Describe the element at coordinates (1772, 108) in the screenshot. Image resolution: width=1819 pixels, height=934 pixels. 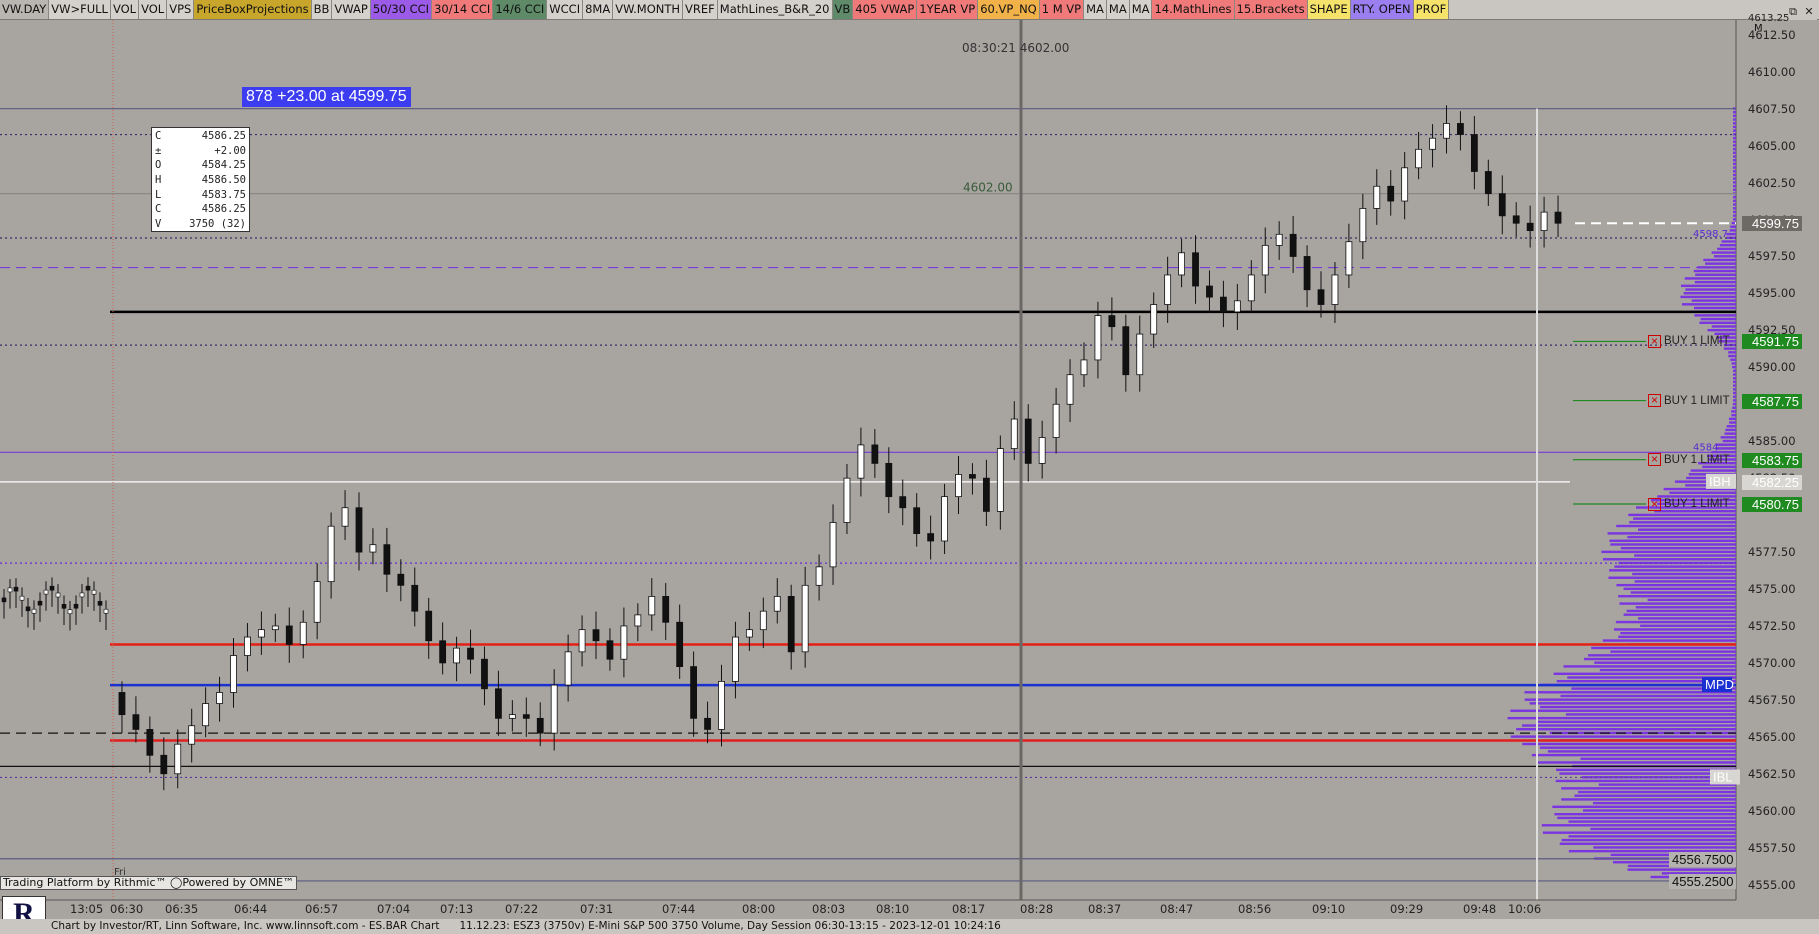
I see `price-axis-label: 4607.50` at that location.